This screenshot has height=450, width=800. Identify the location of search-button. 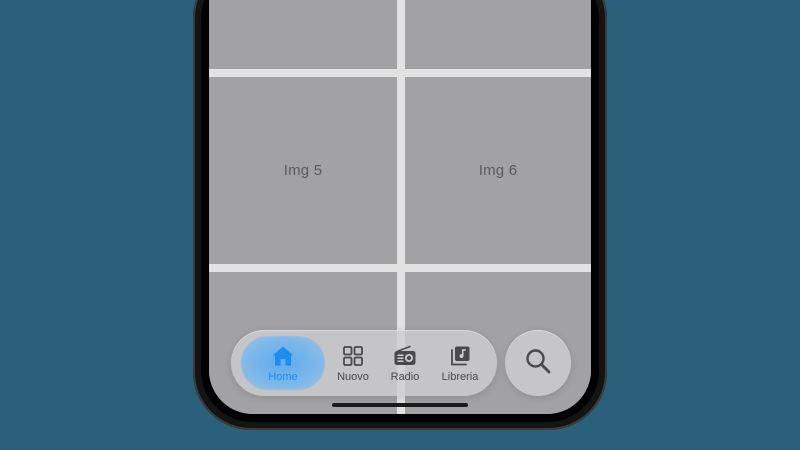
(538, 363).